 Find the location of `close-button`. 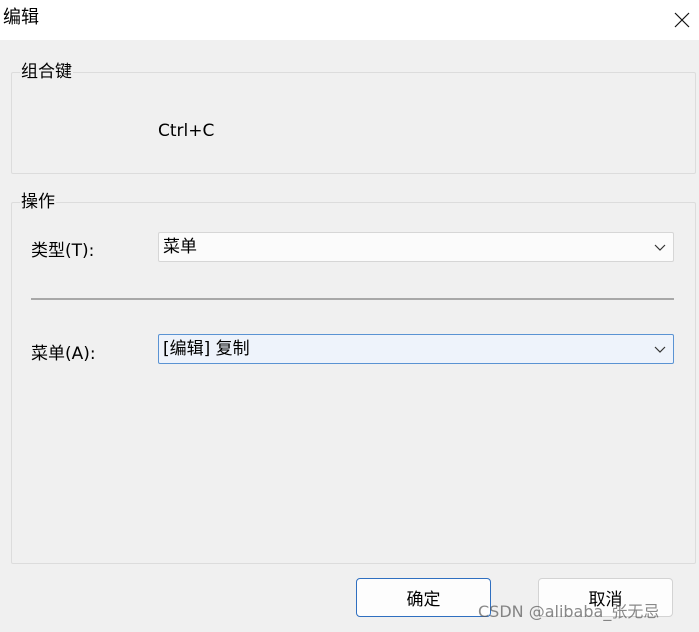

close-button is located at coordinates (682, 20).